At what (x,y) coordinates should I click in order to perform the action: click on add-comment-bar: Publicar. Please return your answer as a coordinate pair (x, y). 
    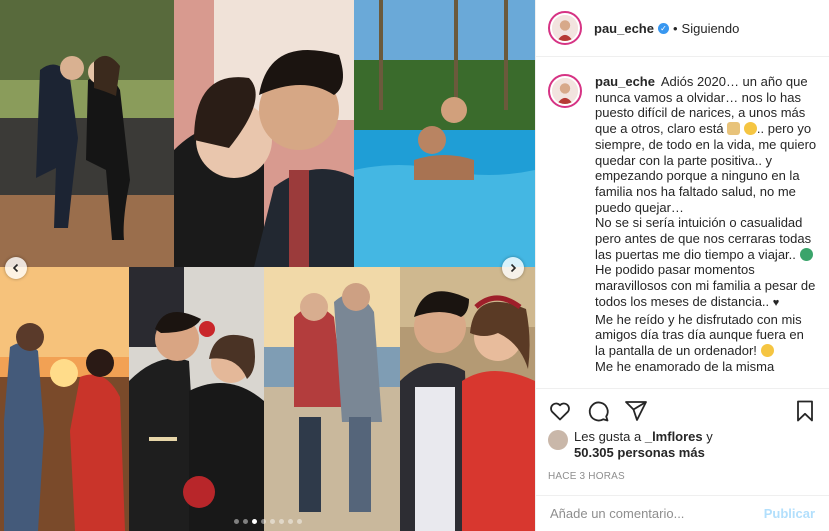
    Looking at the image, I should click on (682, 513).